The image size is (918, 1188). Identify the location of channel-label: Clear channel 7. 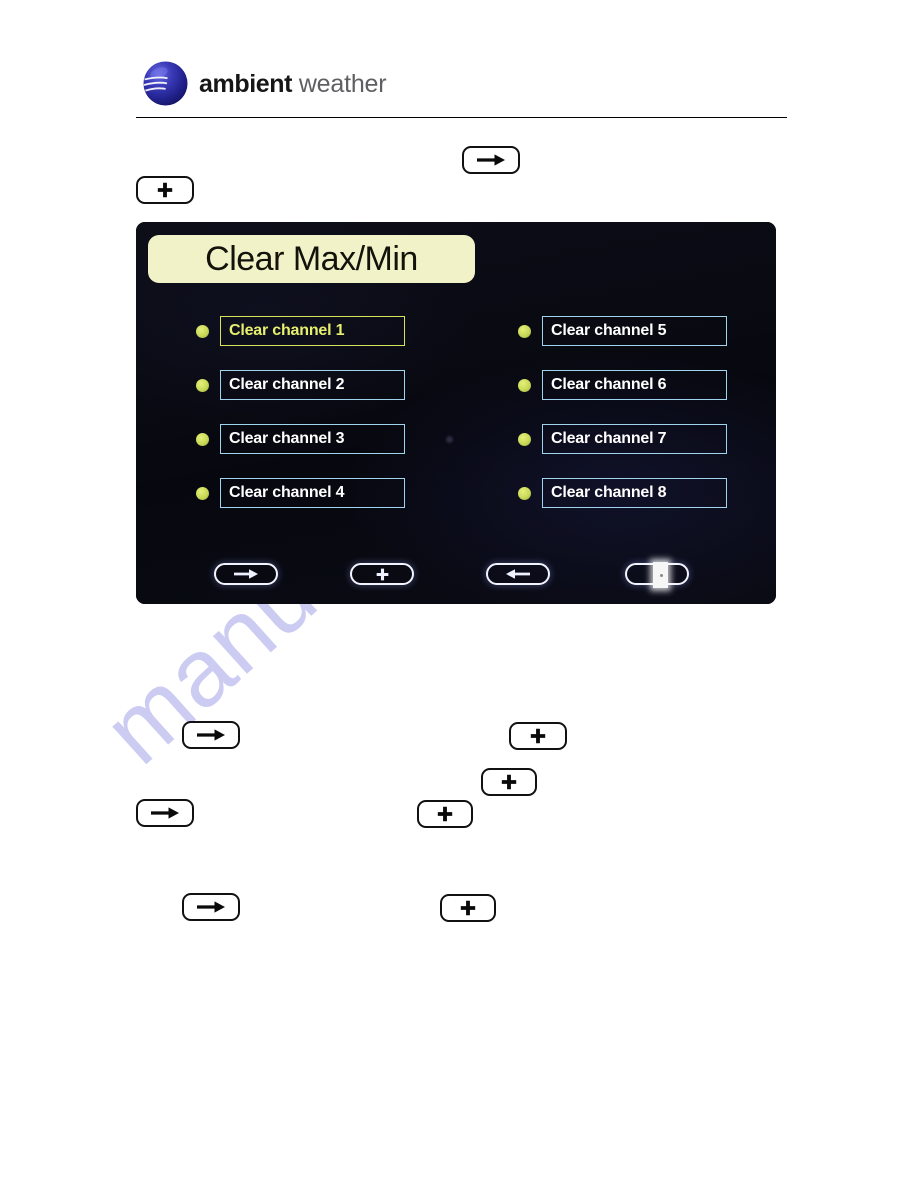
(609, 438).